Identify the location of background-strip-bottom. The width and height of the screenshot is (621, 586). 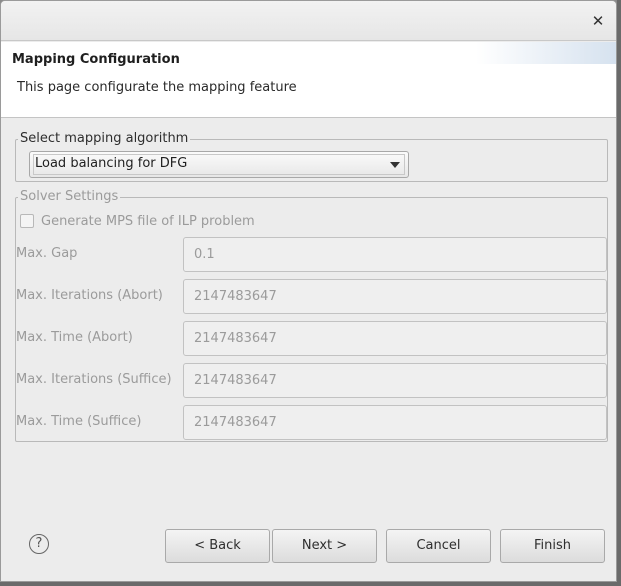
(310, 584).